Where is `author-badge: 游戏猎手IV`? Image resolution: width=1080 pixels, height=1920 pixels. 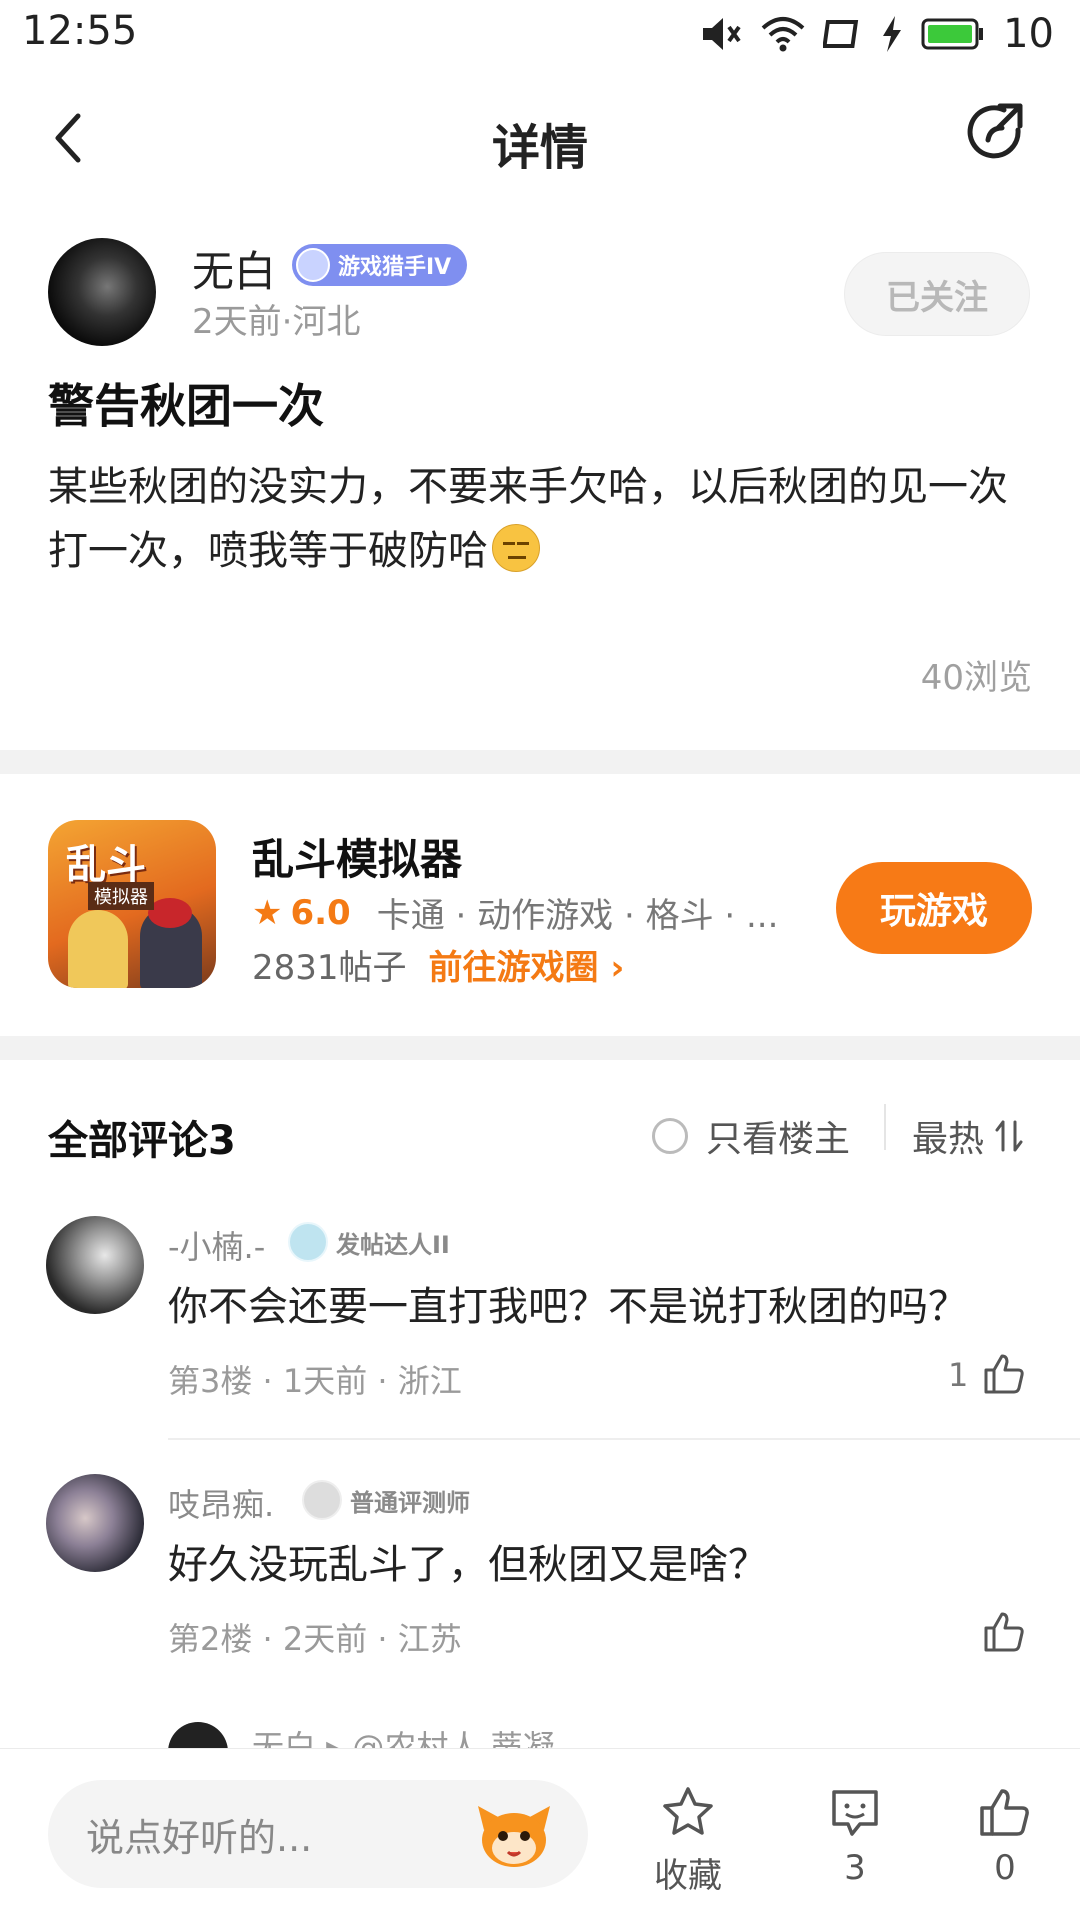 author-badge: 游戏猎手IV is located at coordinates (380, 265).